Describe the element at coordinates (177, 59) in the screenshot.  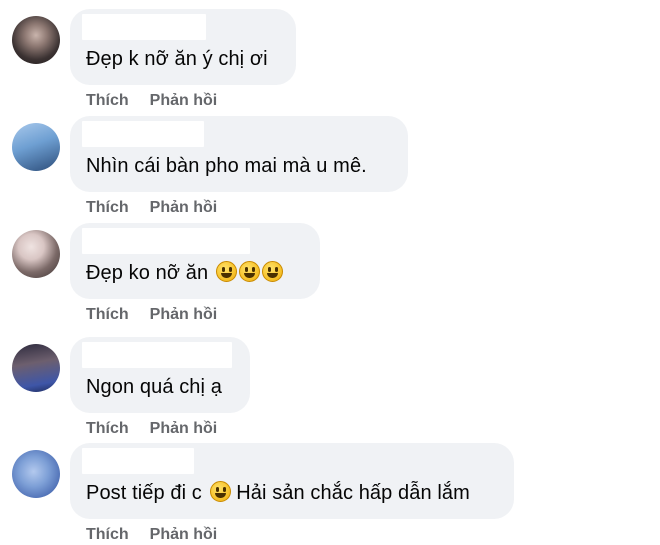
I see `comment-text: Đẹp k nỡ ăn ý chị ơi` at that location.